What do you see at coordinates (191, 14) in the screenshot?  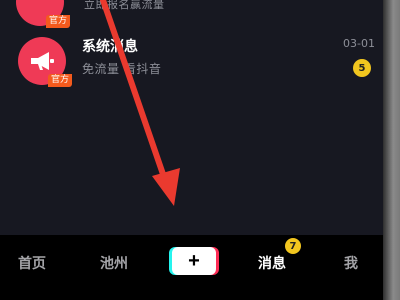 I see `message-item-partial: 官方 立即报名赢流量` at bounding box center [191, 14].